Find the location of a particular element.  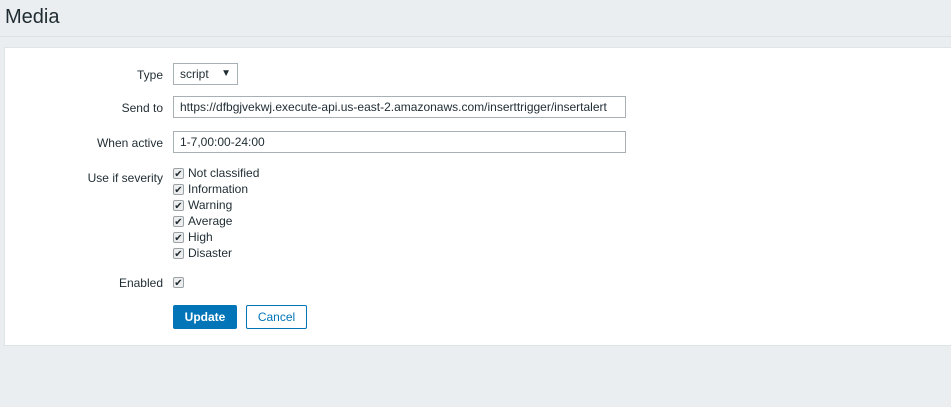

update-button: Update is located at coordinates (205, 317).